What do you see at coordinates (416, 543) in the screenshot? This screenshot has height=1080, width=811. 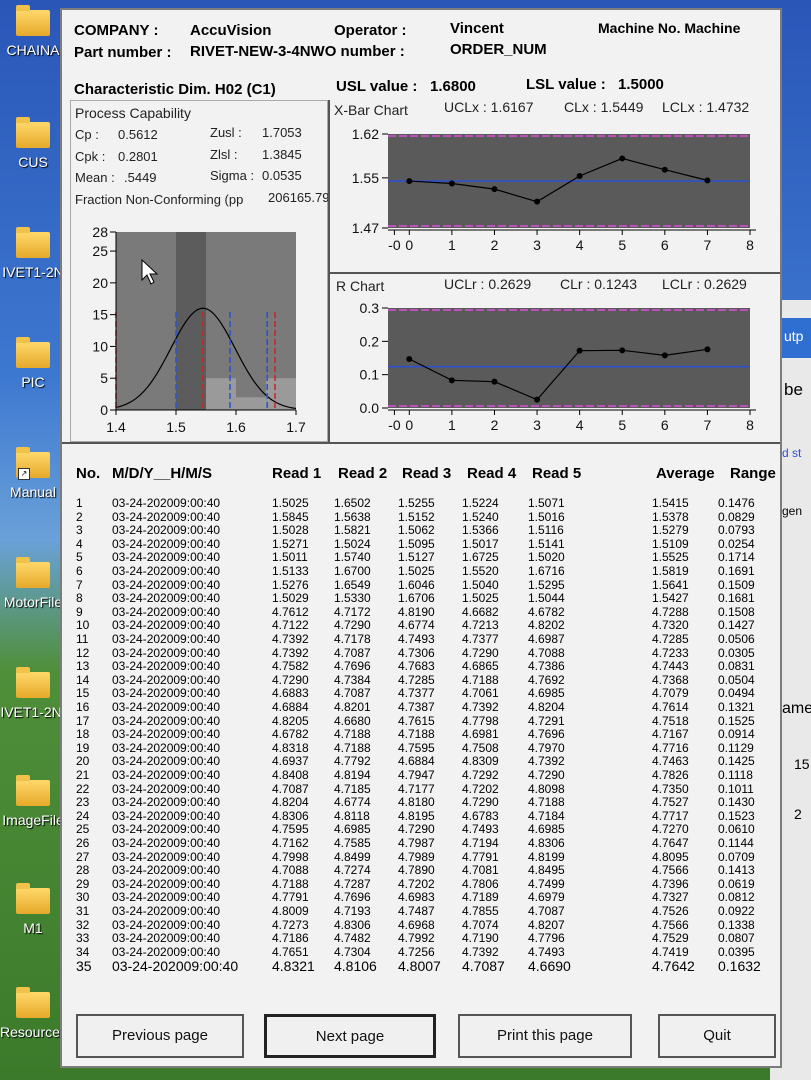 I see `table-cell: 1.5095` at bounding box center [416, 543].